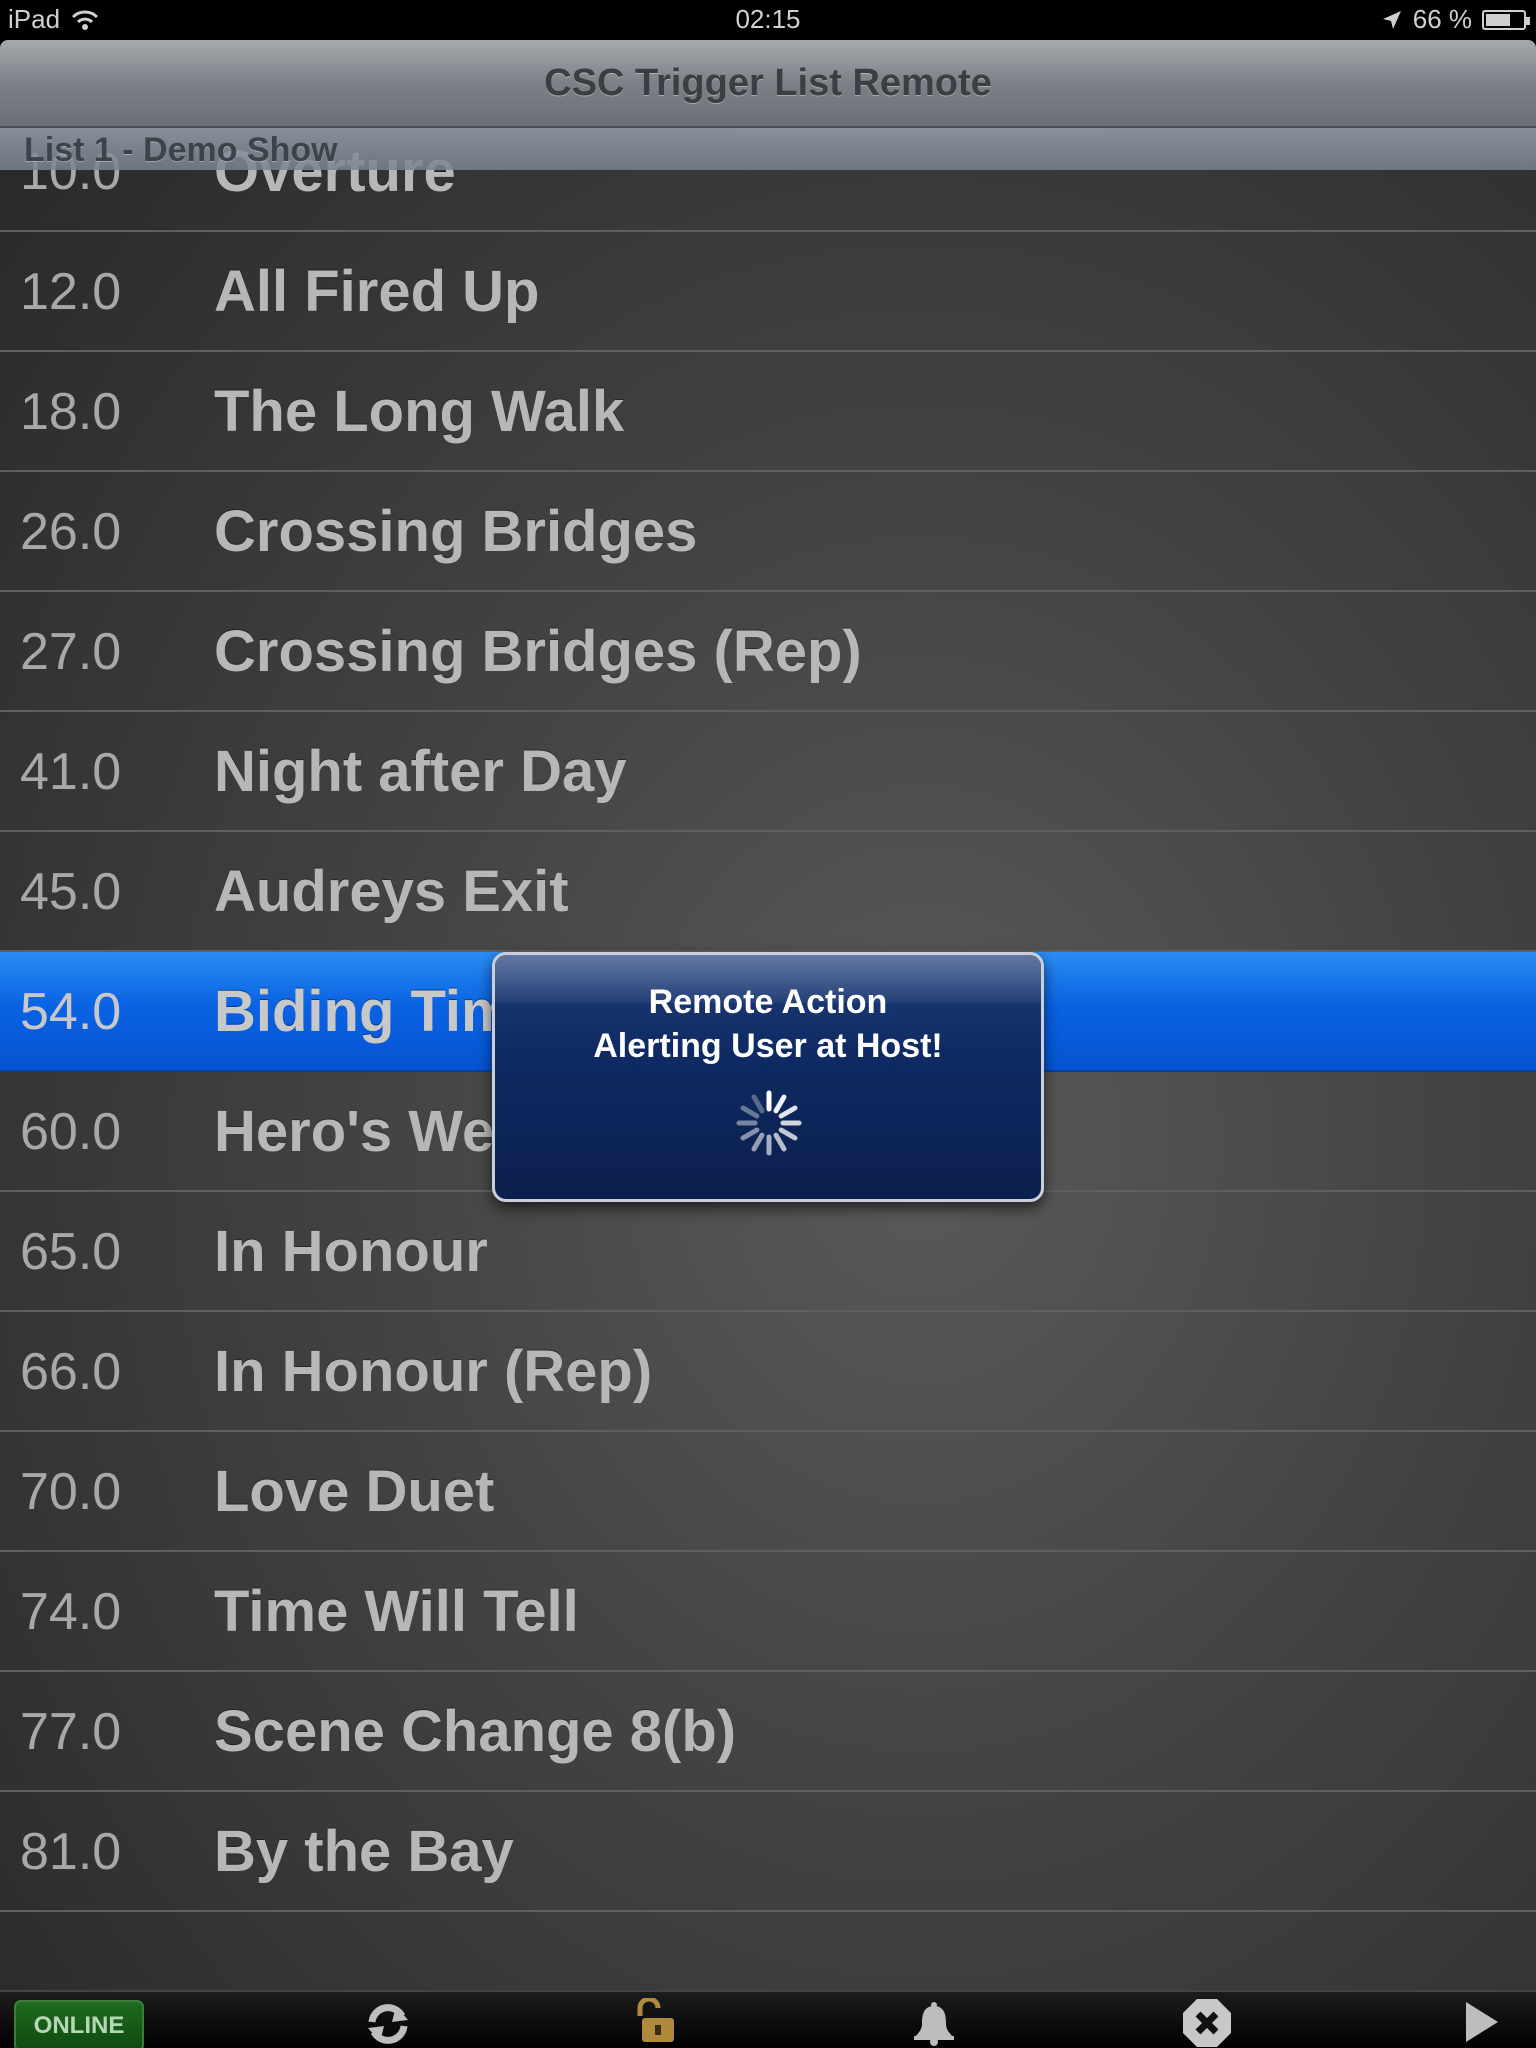  I want to click on cue-number: 27.0, so click(71, 652).